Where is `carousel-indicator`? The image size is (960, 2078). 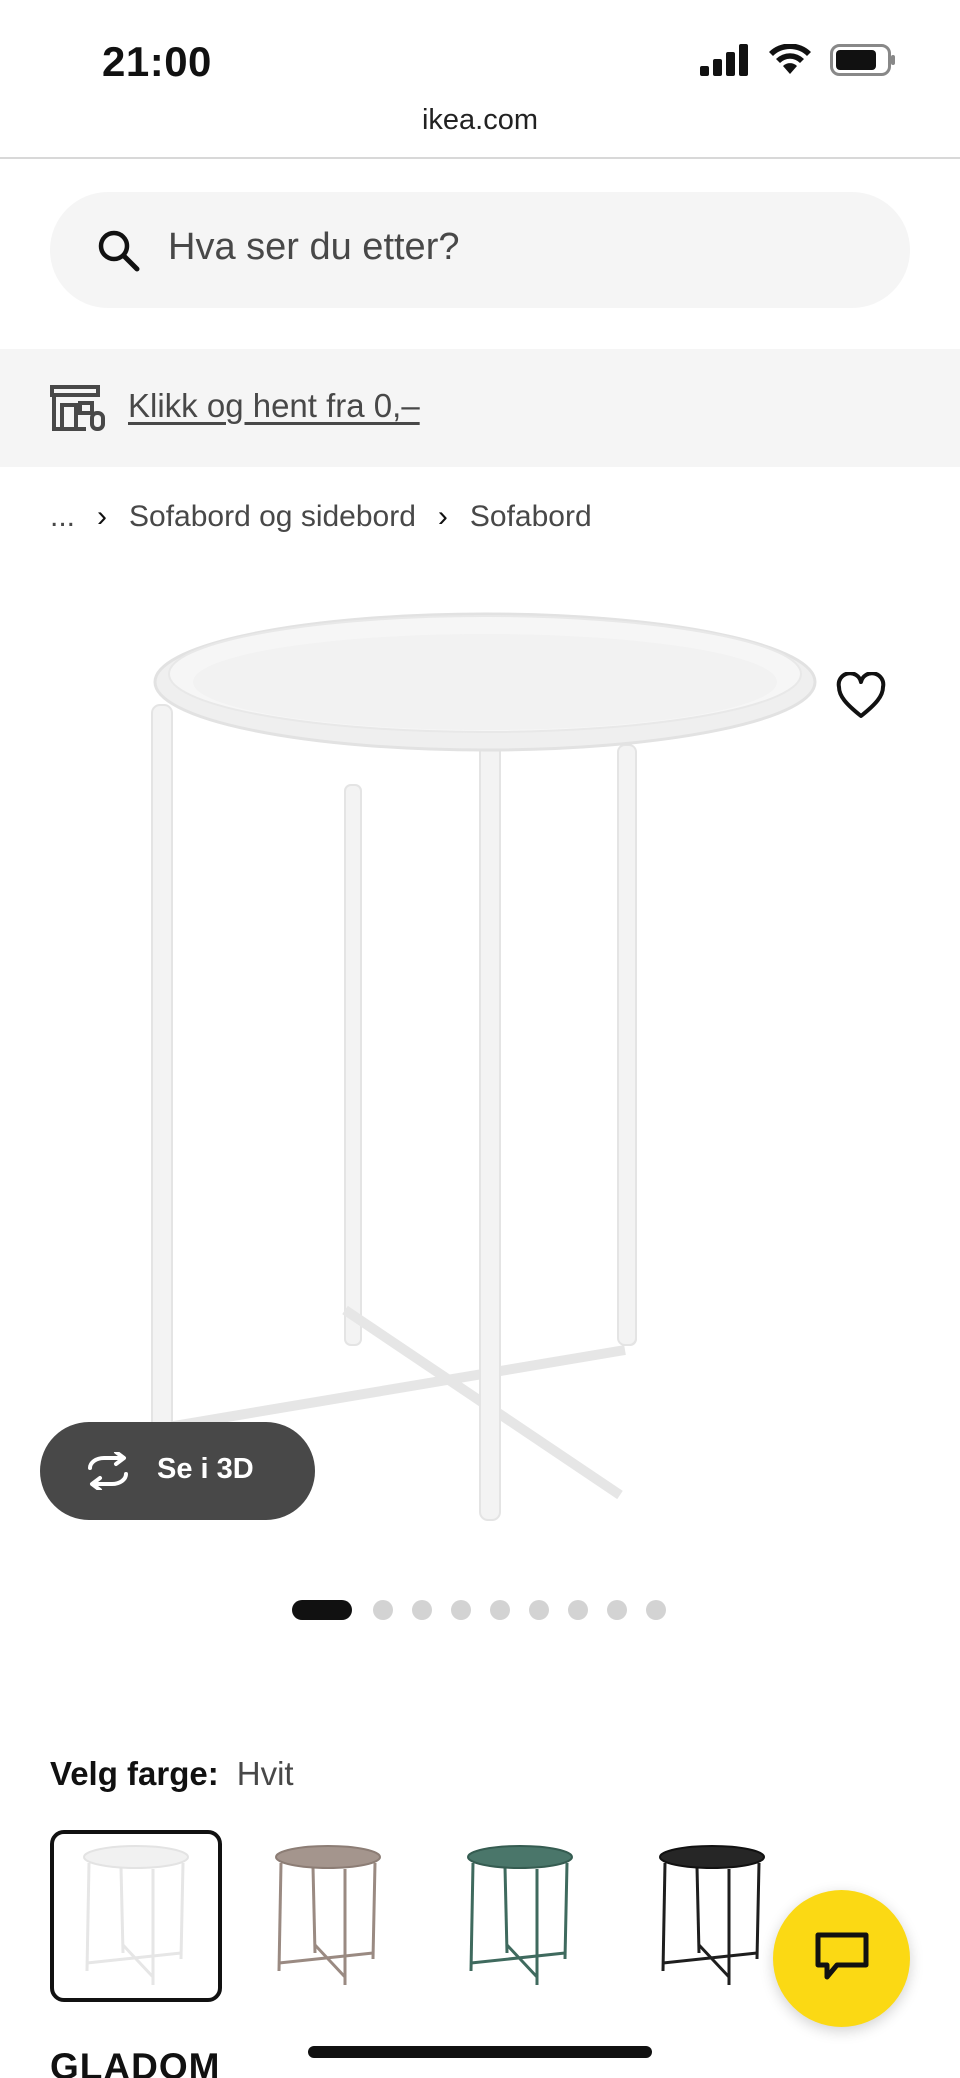
carousel-indicator is located at coordinates (488, 1610).